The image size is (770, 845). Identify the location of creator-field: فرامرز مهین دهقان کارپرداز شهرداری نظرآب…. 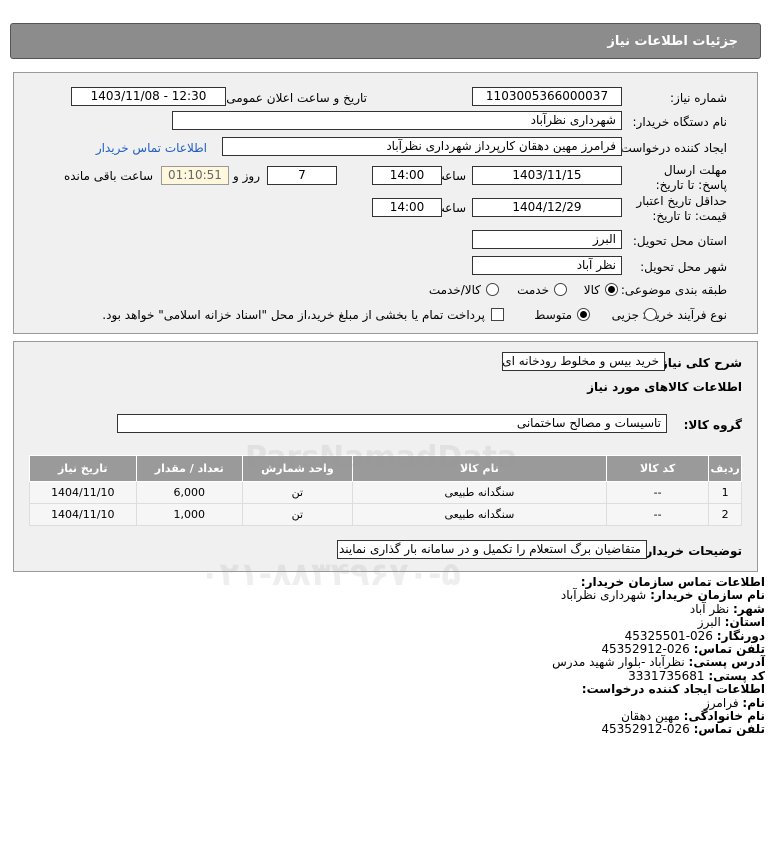
(422, 146).